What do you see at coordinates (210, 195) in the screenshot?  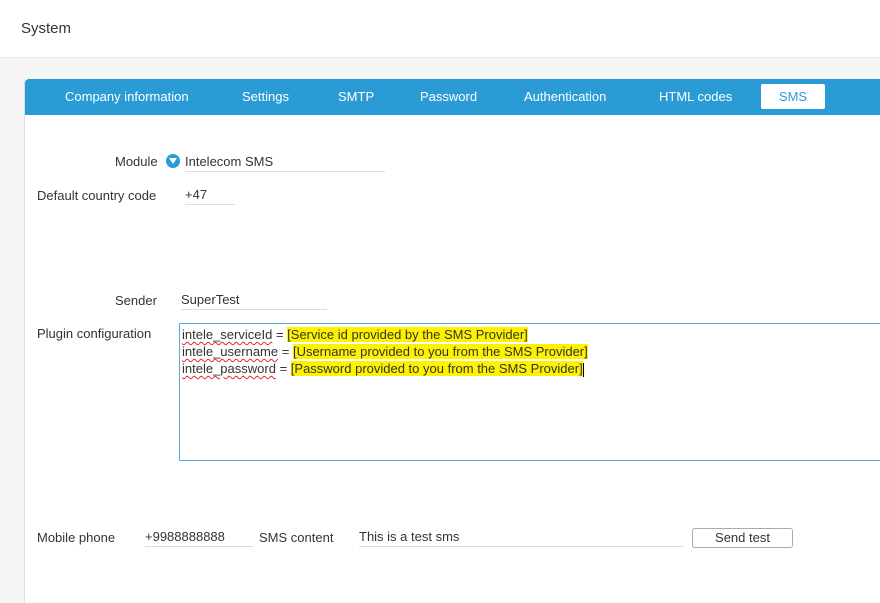 I see `country-code-input: +47` at bounding box center [210, 195].